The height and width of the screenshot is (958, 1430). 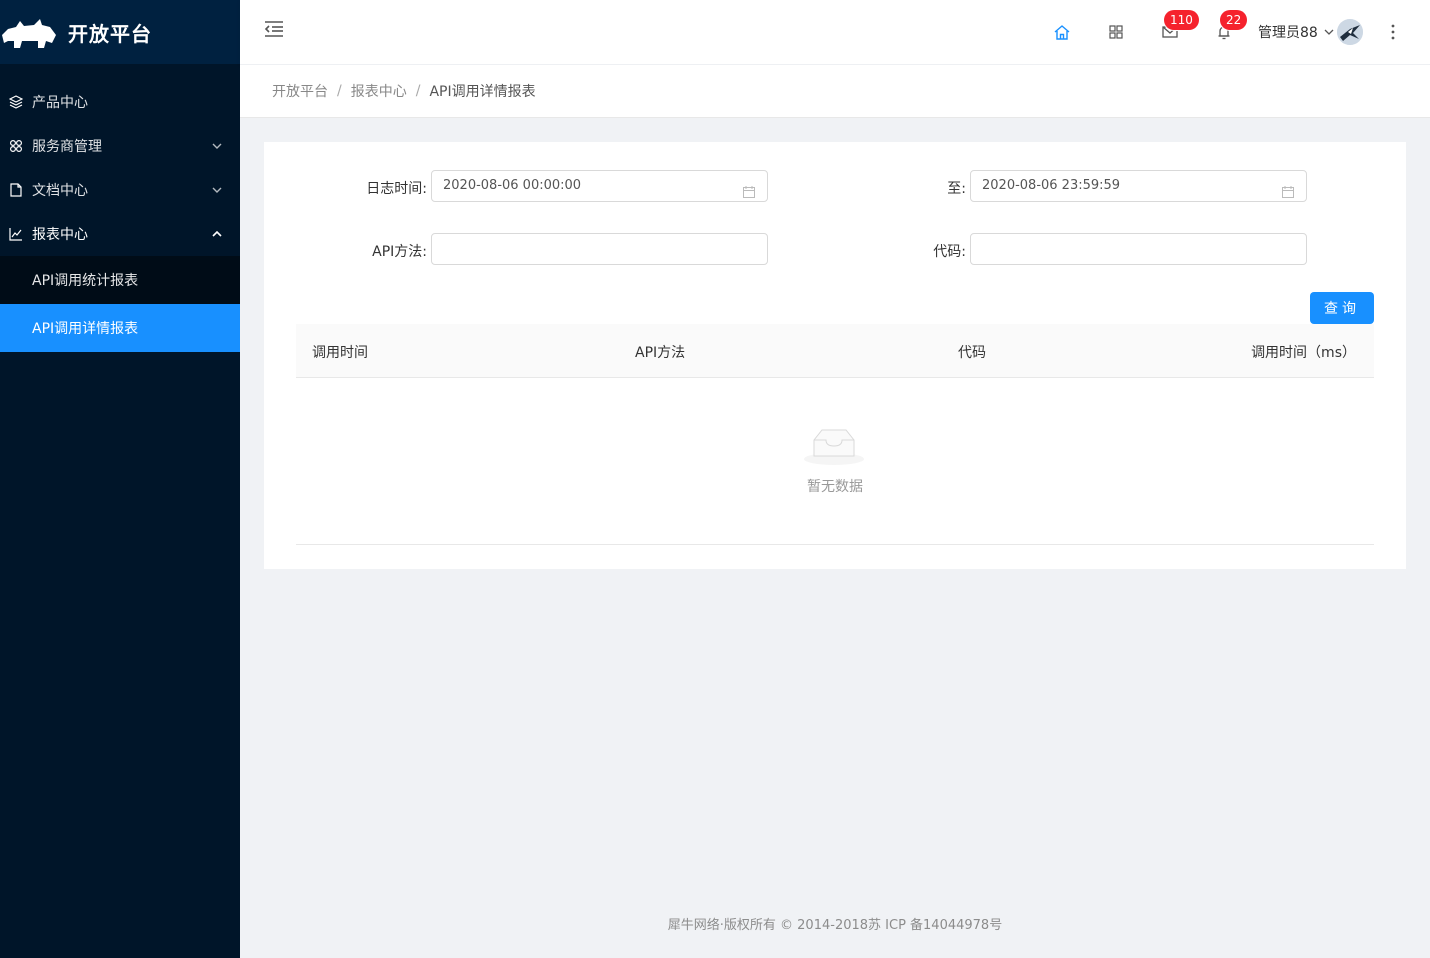 I want to click on sidebar-item-providers: 服务商管理, so click(x=120, y=146).